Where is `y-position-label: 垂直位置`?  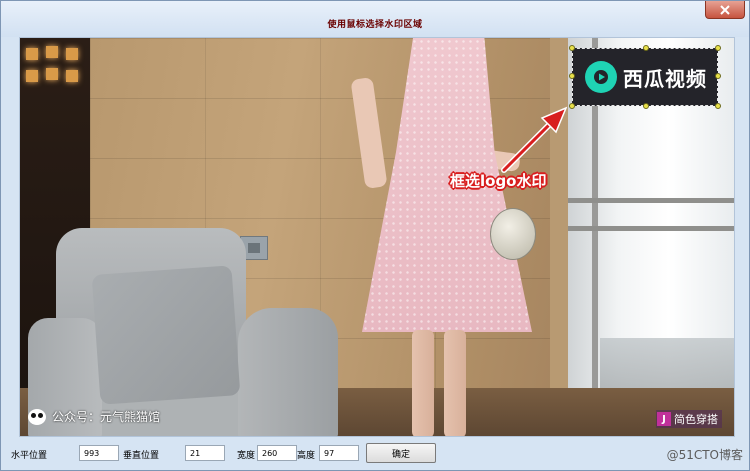
y-position-label: 垂直位置 is located at coordinates (141, 456).